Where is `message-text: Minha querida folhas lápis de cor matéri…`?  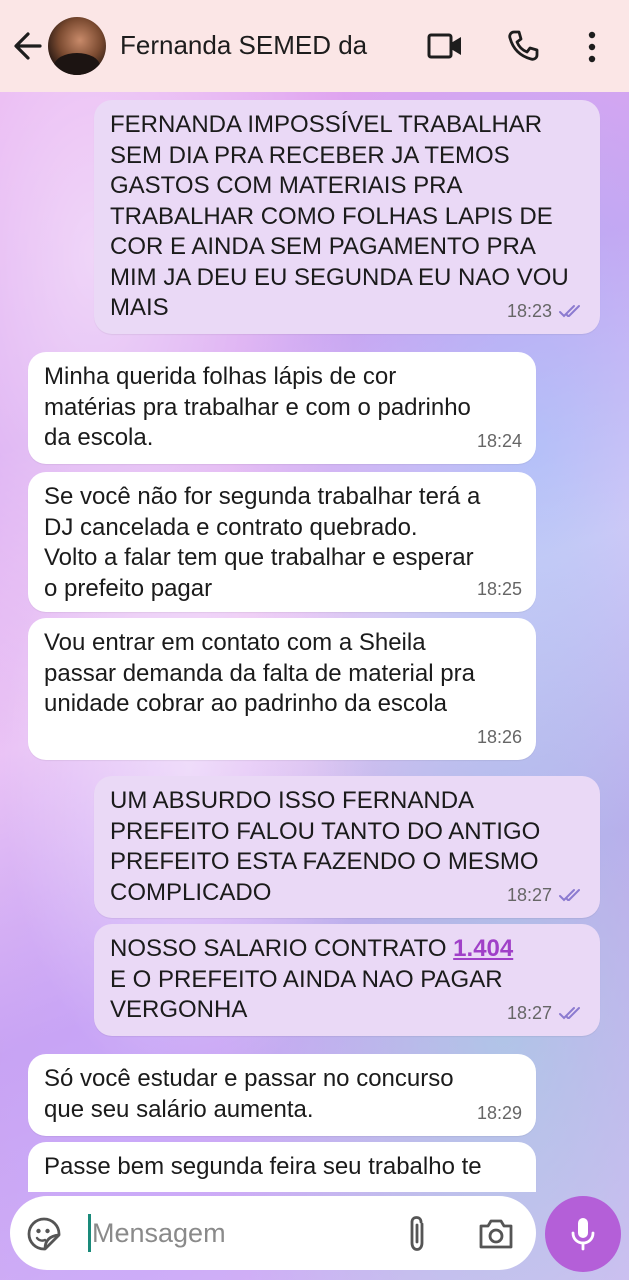
message-text: Minha querida folhas lápis de cor matéri… is located at coordinates (257, 407).